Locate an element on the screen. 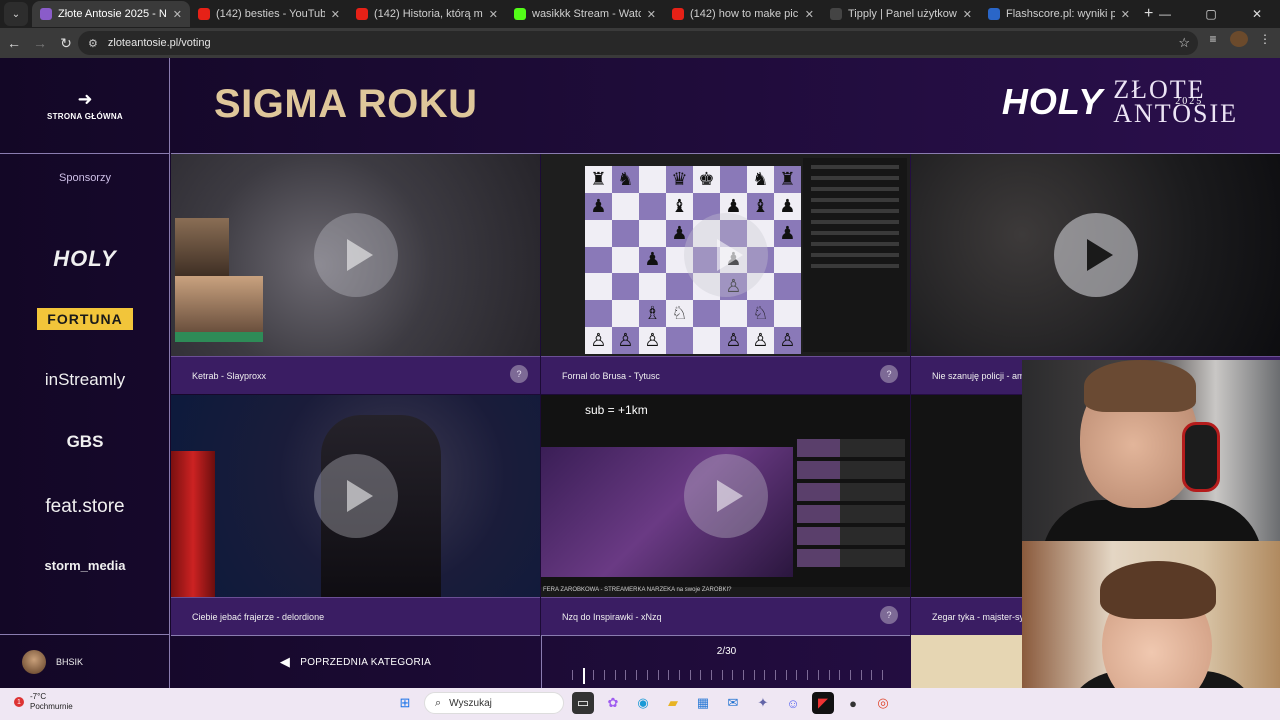 Image resolution: width=1280 pixels, height=720 pixels. taskbar-search: ⌕ Wyszukaj is located at coordinates (494, 703).